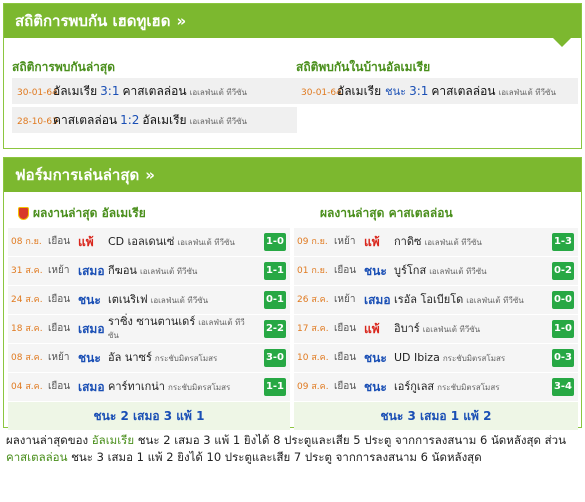  Describe the element at coordinates (149, 416) in the screenshot. I see `form-left-summary: ชนะ 2 เสมอ 3 แพ้ 1` at that location.